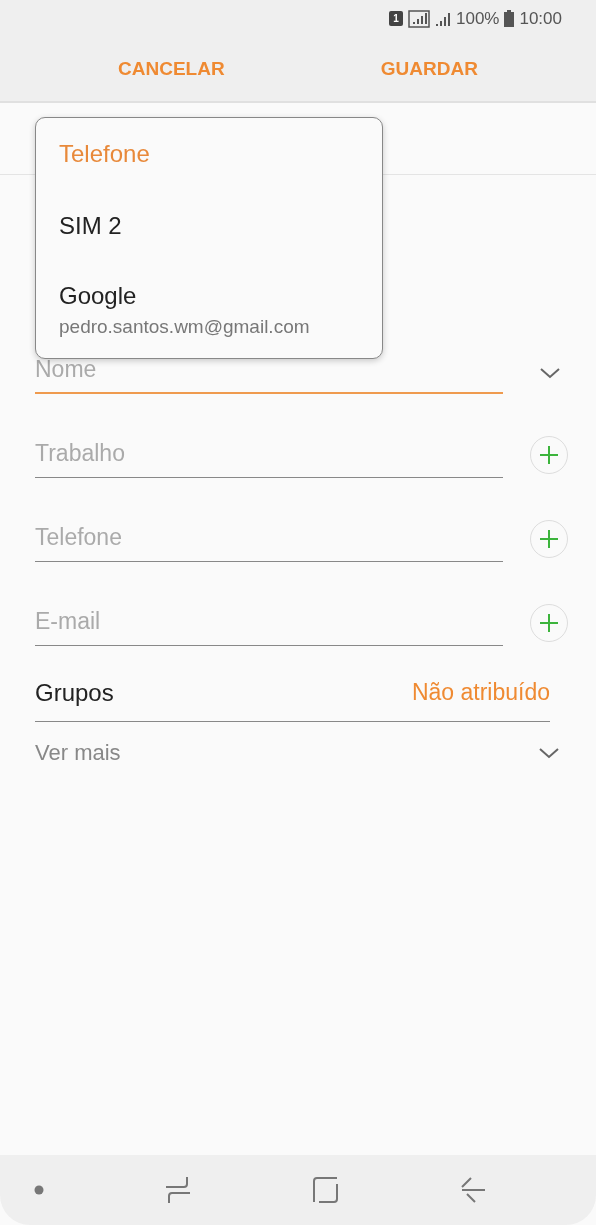  What do you see at coordinates (185, 327) in the screenshot?
I see `menu-item-subtitle: pedro.santos.wm@gmail.com` at bounding box center [185, 327].